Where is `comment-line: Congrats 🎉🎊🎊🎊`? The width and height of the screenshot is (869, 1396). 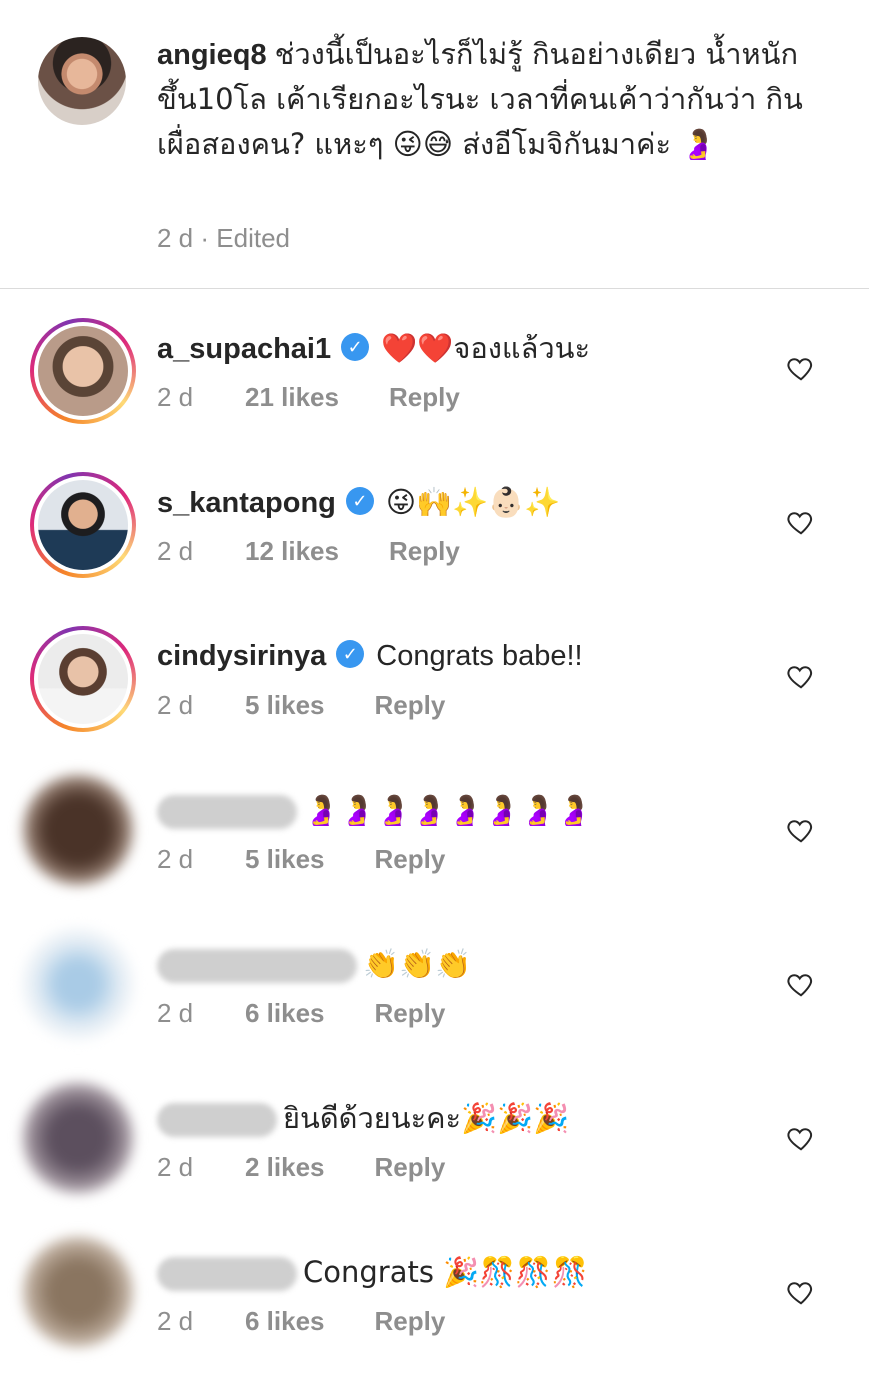
comment-line: Congrats 🎉🎊🎊🎊 is located at coordinates (372, 1272).